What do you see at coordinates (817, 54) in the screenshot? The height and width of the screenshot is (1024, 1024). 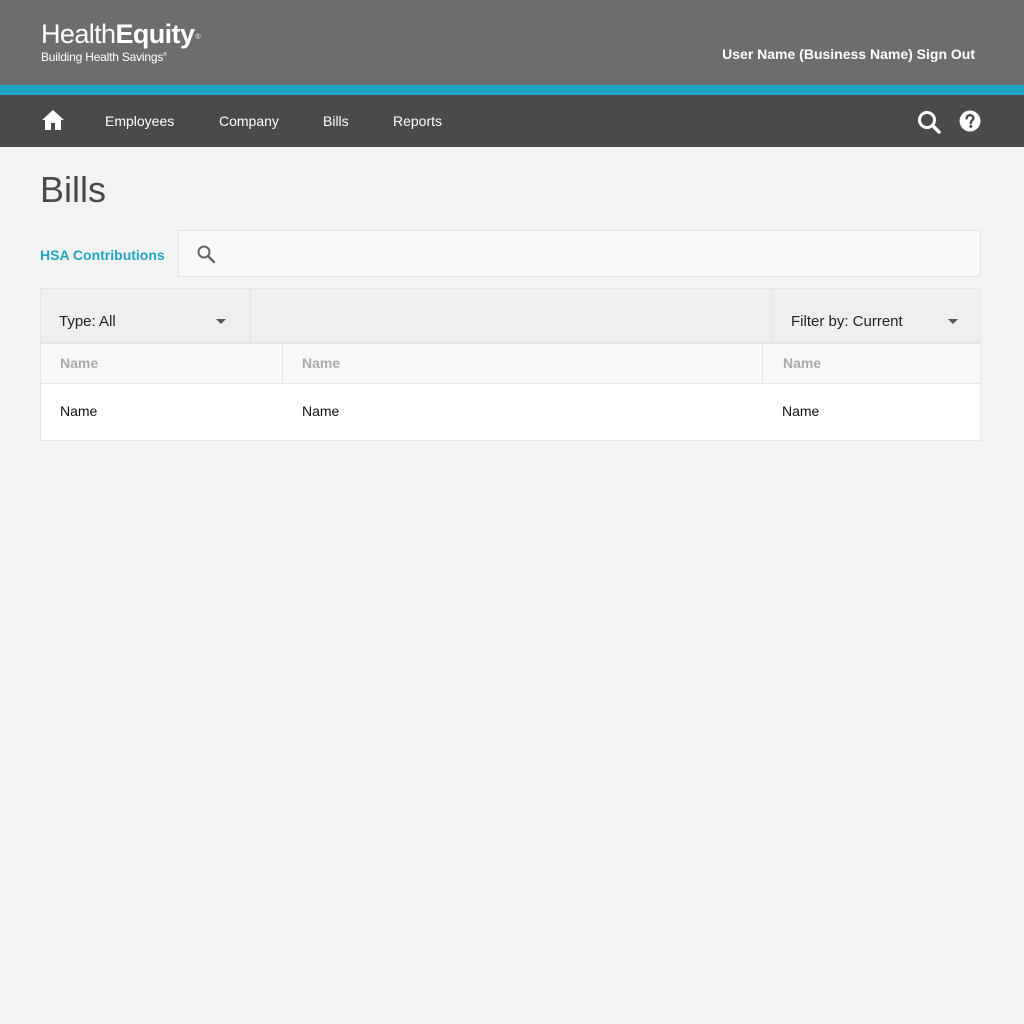 I see `user-name-link: User Name (Business Name)` at bounding box center [817, 54].